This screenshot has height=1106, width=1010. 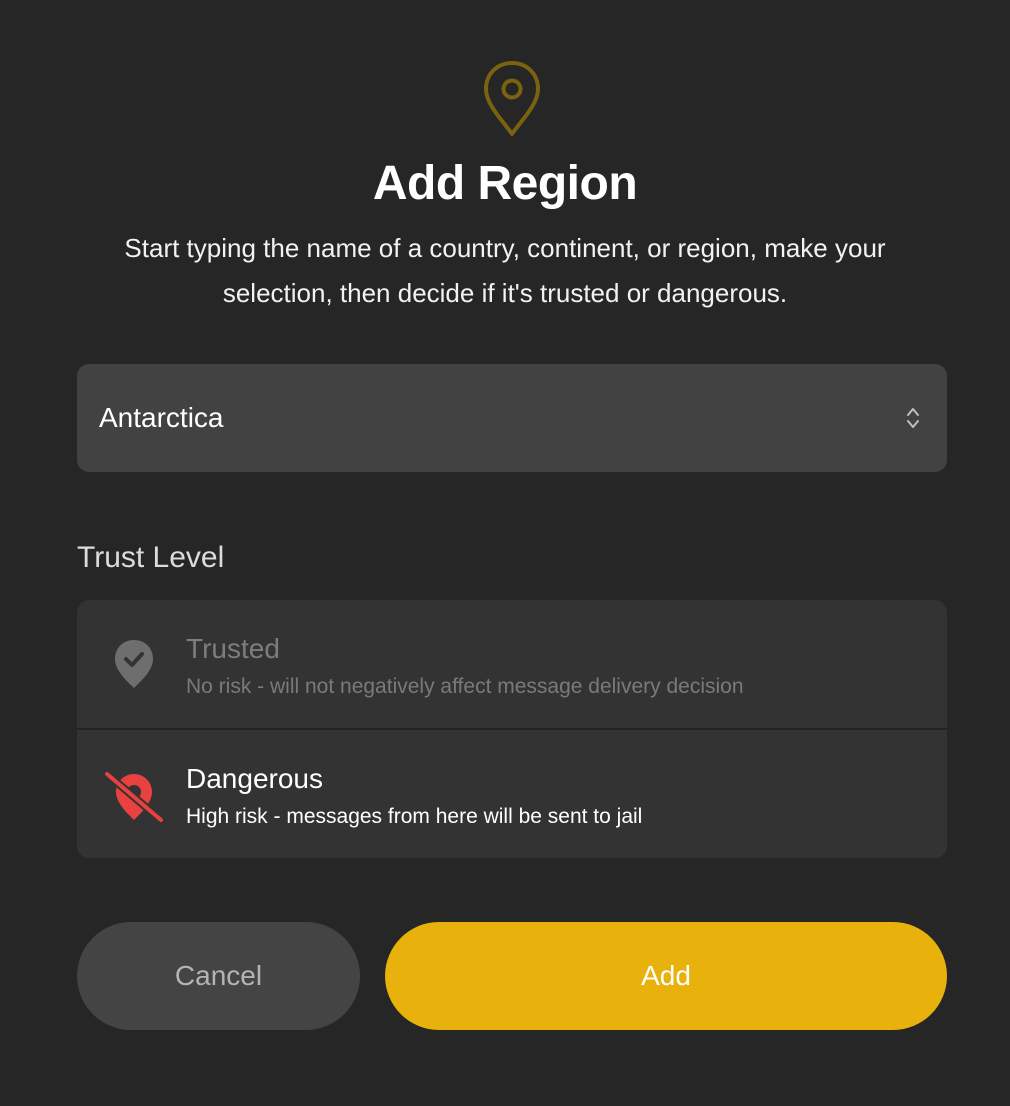 I want to click on region-select-value: Antarctica, so click(x=161, y=417).